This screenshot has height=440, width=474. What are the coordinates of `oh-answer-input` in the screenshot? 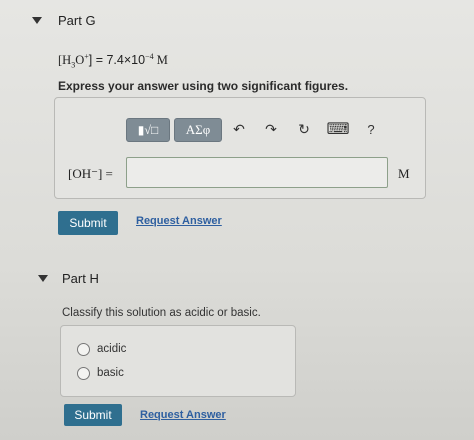 It's located at (257, 172).